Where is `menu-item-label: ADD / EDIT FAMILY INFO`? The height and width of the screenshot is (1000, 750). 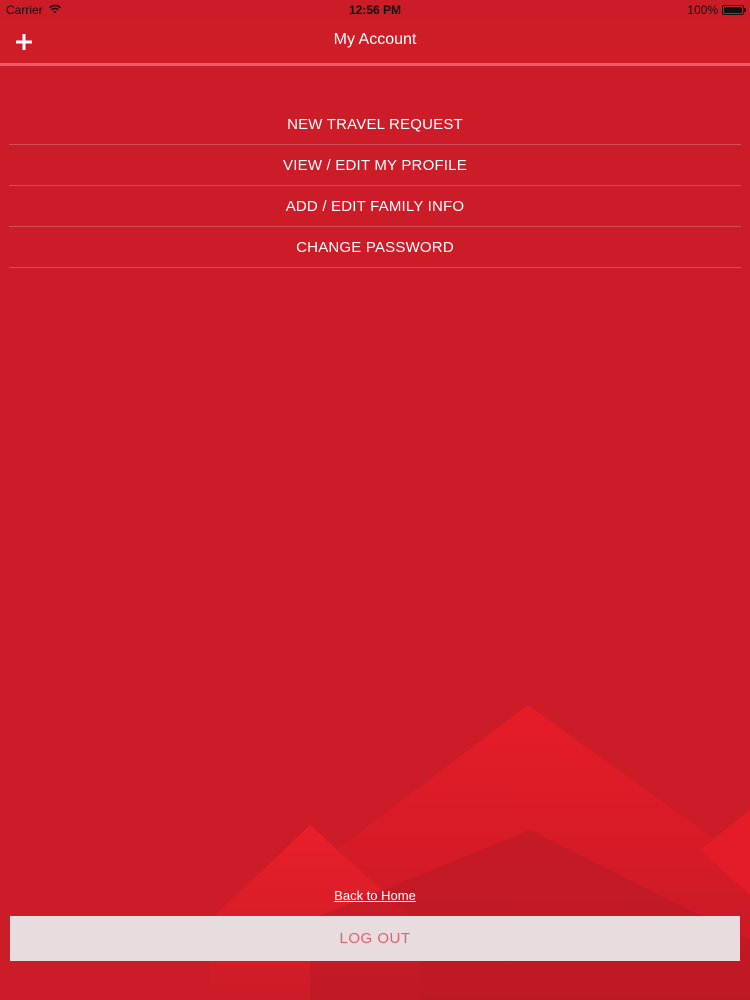 menu-item-label: ADD / EDIT FAMILY INFO is located at coordinates (375, 206).